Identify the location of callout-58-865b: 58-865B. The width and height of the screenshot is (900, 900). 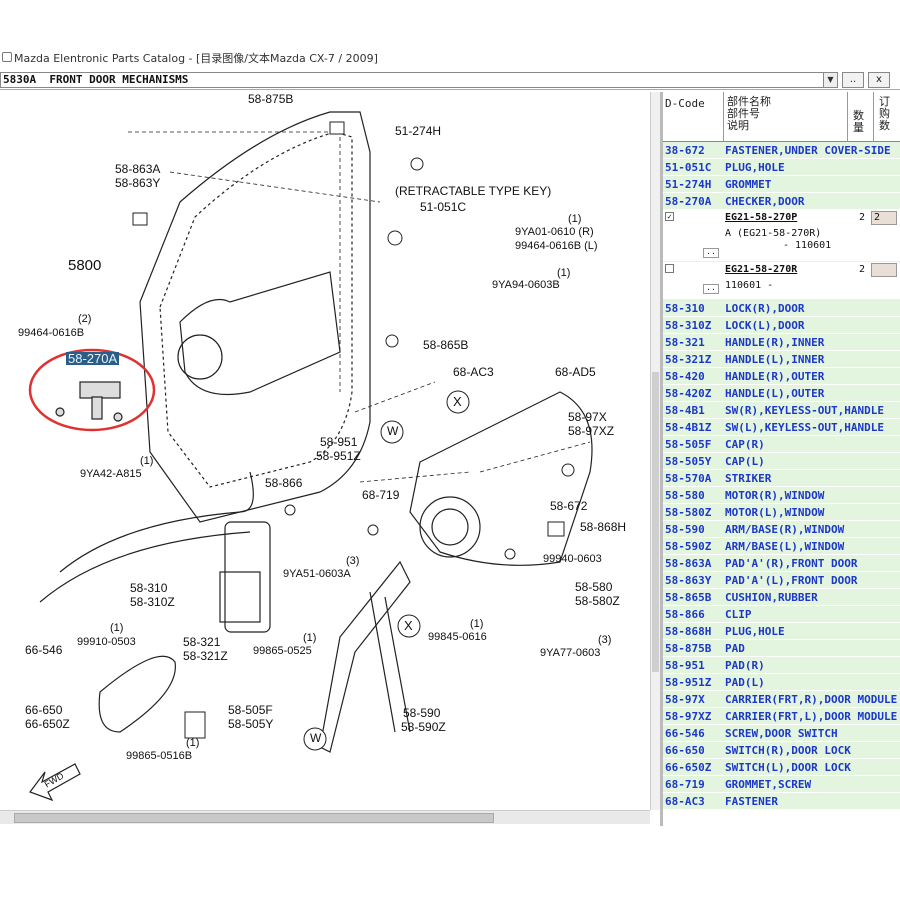
(445, 345).